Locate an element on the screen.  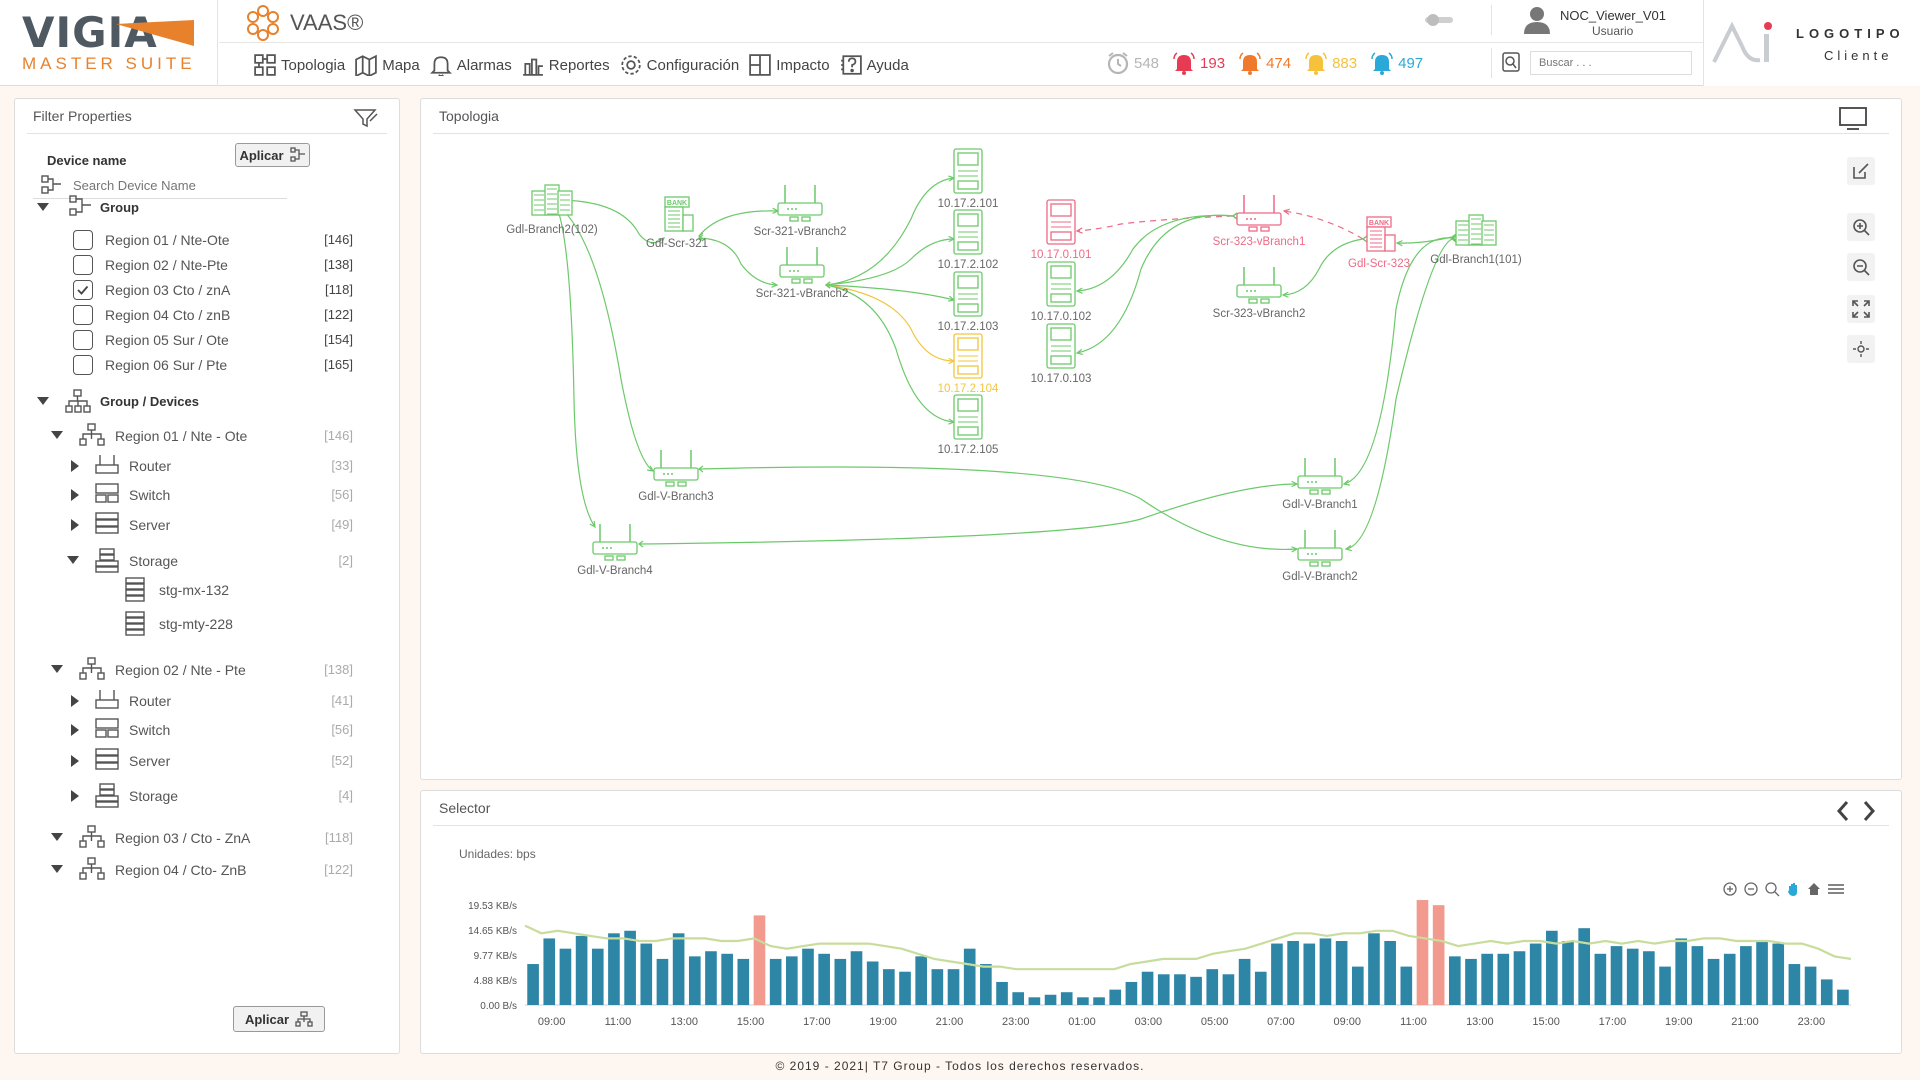
group-checkbox-row: Region 01 / Nte-Ote [146] is located at coordinates (207, 240).